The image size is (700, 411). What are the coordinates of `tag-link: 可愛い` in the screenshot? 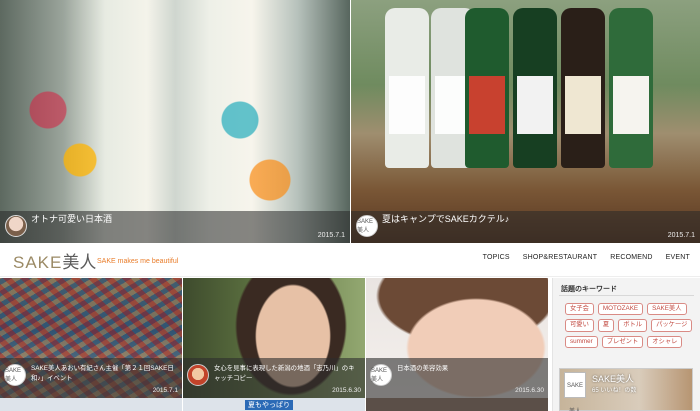 It's located at (579, 325).